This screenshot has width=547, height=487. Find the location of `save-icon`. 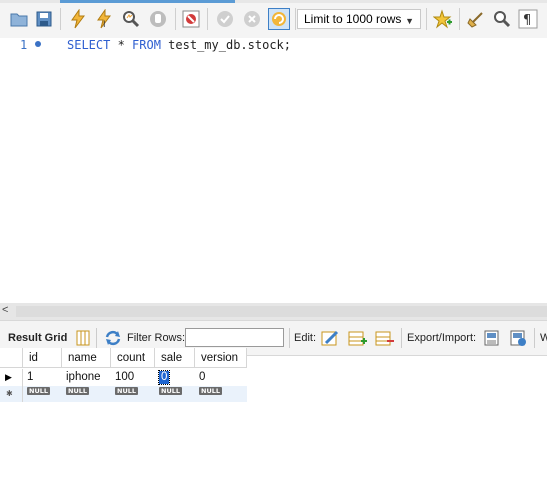

save-icon is located at coordinates (44, 19).